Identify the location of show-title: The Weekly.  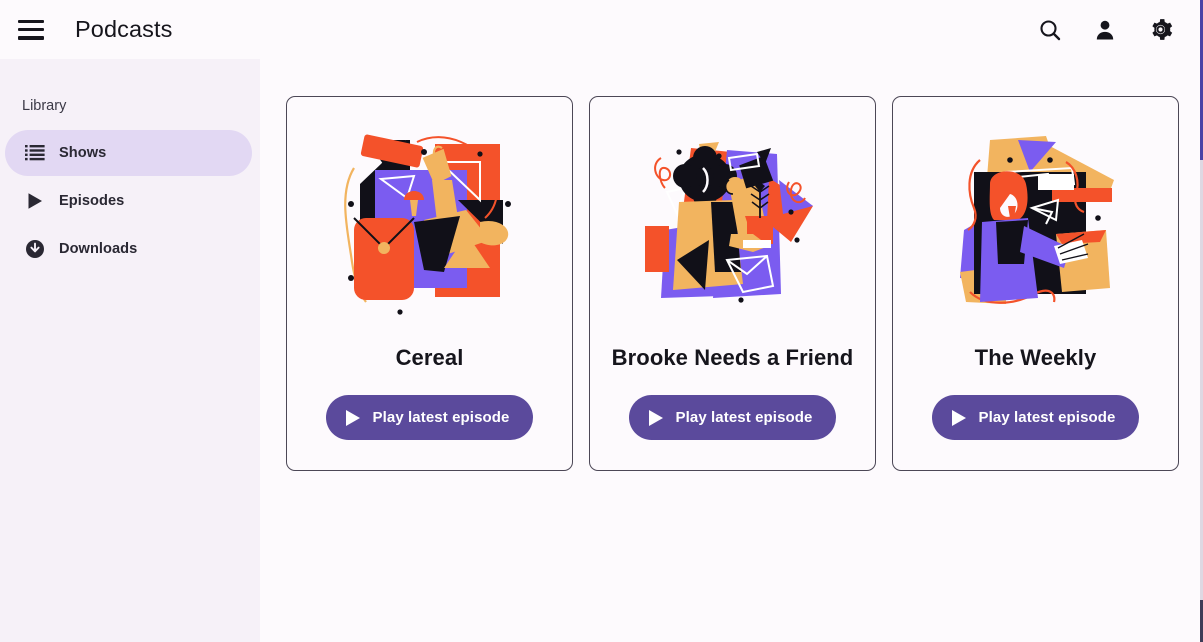
(1035, 357).